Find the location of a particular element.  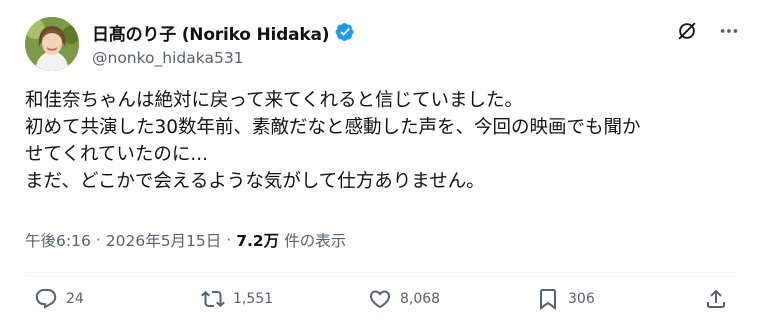

display-name: 日髙のり子 (Noriko Hidaka) is located at coordinates (210, 32).